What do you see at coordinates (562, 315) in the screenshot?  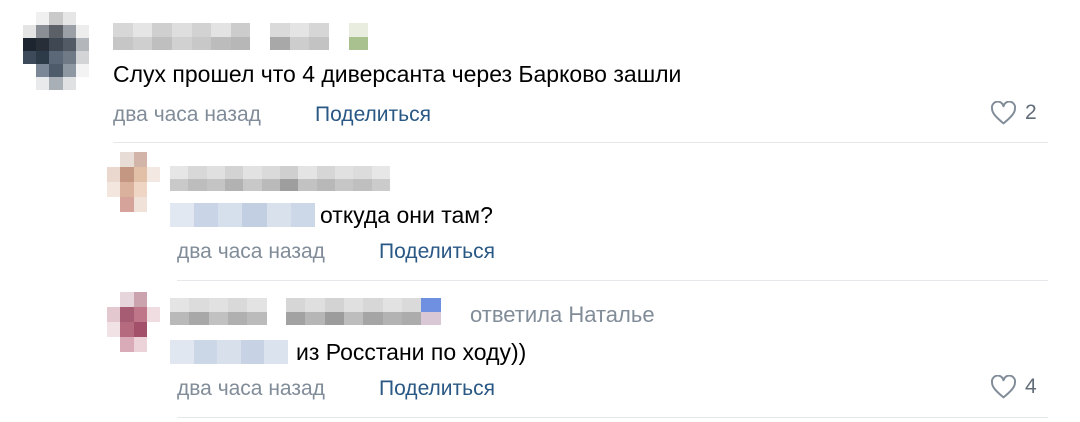 I see `replied-to-label: ответила Наталье` at bounding box center [562, 315].